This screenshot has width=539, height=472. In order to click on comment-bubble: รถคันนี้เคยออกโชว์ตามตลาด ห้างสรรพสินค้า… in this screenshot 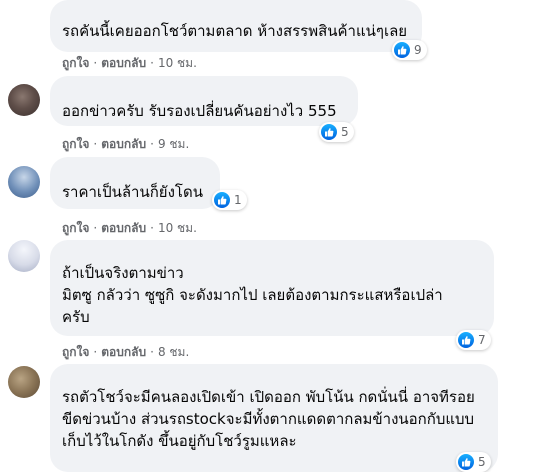, I will do `click(236, 26)`.